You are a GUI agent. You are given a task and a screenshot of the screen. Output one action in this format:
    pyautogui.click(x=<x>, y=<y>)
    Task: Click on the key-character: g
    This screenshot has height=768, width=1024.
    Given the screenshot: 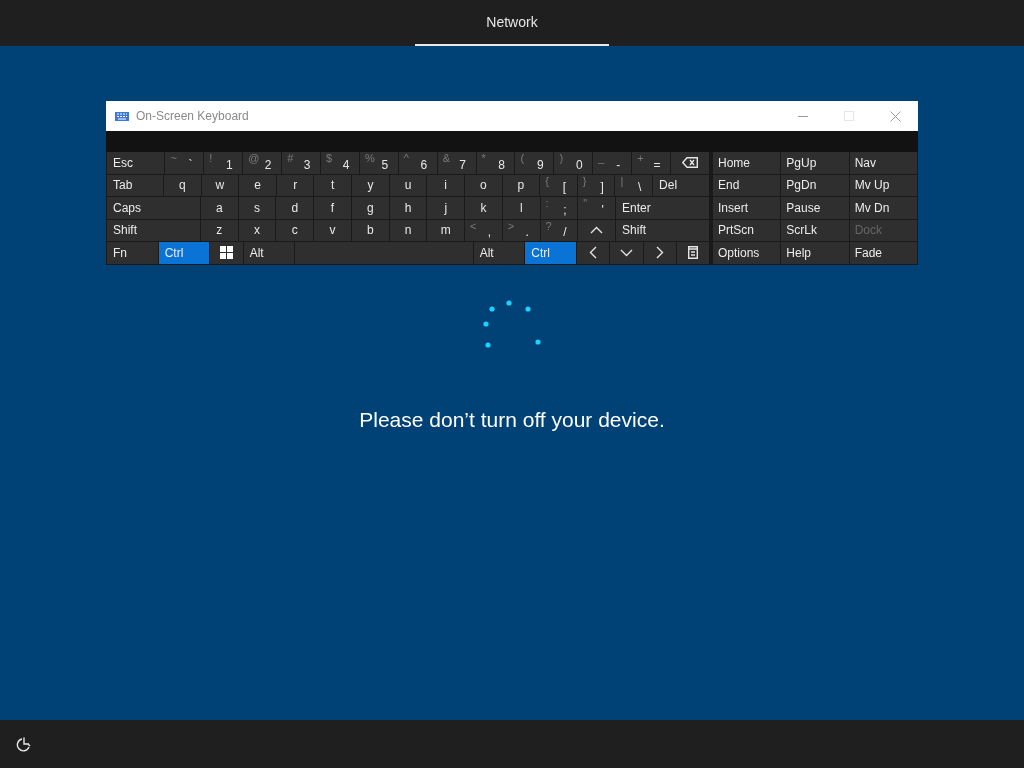 What is the action you would take?
    pyautogui.click(x=370, y=207)
    